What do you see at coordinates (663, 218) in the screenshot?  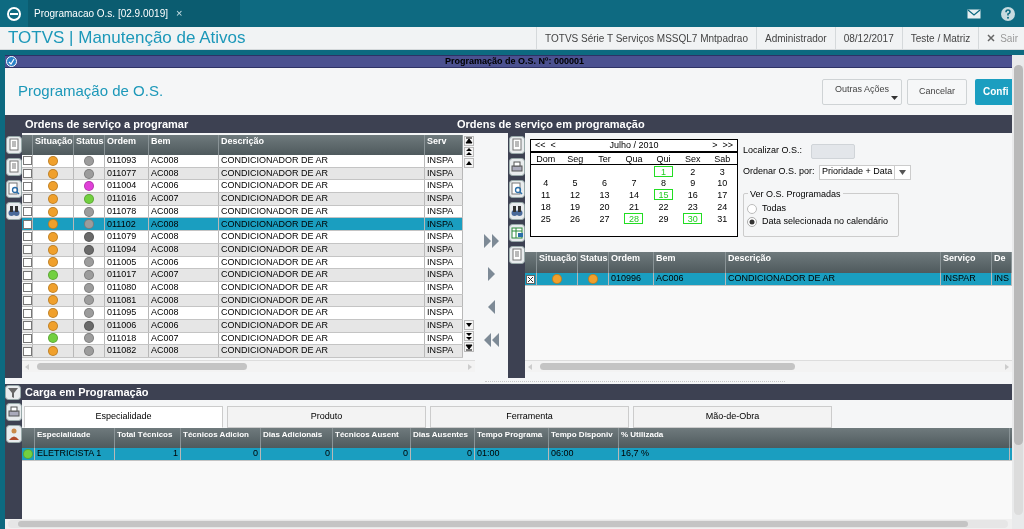 I see `calendar-day: 29` at bounding box center [663, 218].